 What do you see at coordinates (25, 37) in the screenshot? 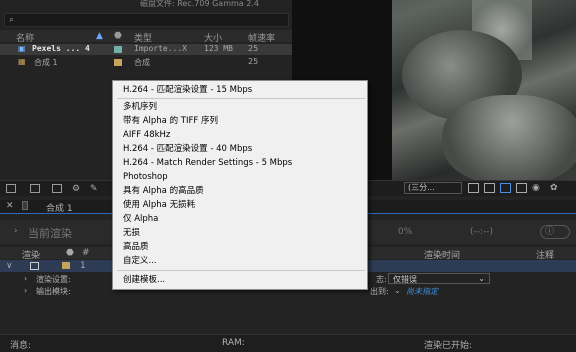
I see `column-name: 名称` at bounding box center [25, 37].